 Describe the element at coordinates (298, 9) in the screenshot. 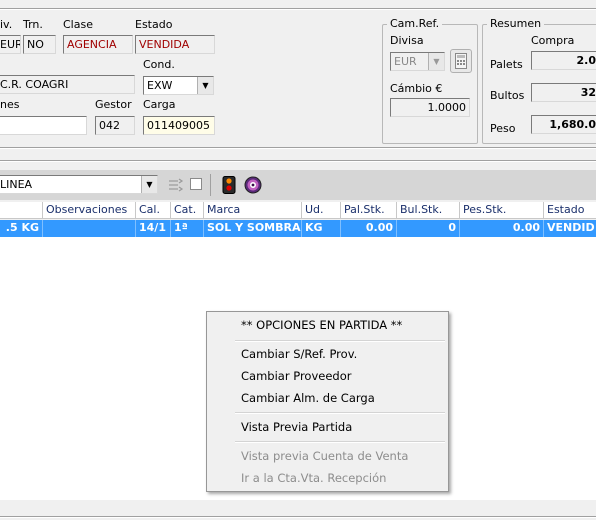

I see `top-separator` at that location.